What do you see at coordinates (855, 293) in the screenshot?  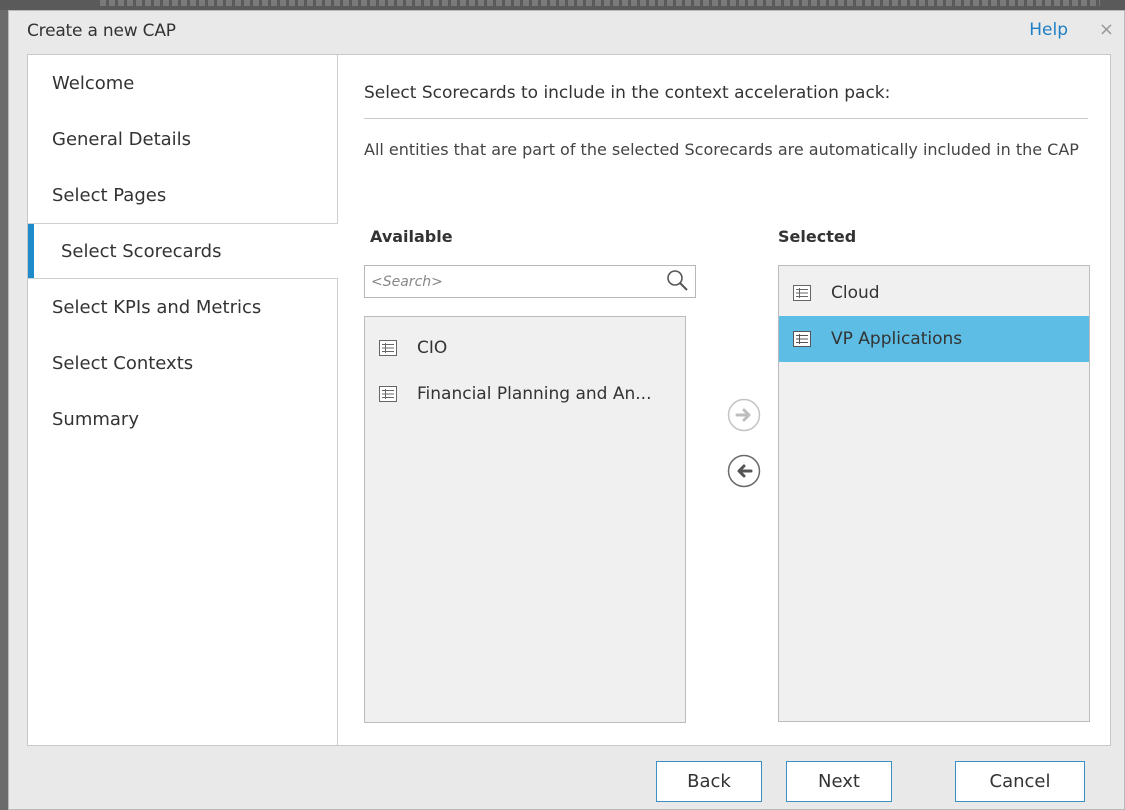 I see `list-item-label: Cloud` at bounding box center [855, 293].